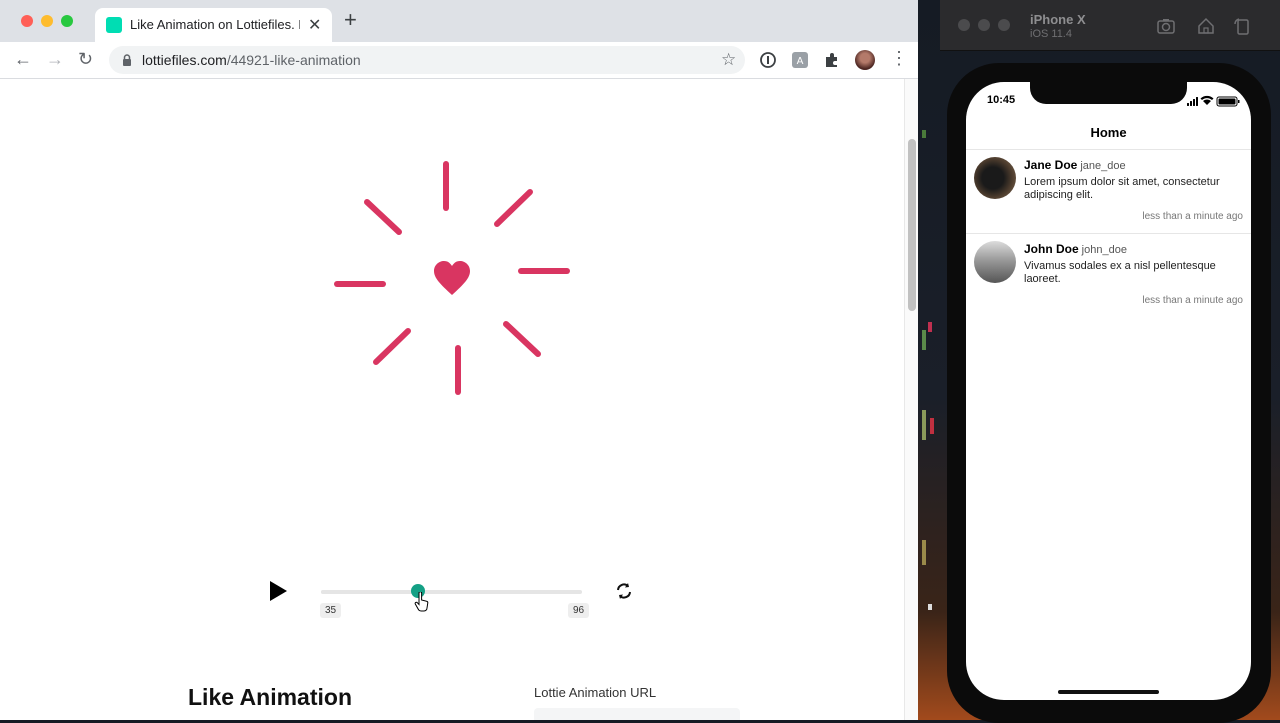 The height and width of the screenshot is (723, 1280). What do you see at coordinates (911, 399) in the screenshot?
I see `page-scrollbar` at bounding box center [911, 399].